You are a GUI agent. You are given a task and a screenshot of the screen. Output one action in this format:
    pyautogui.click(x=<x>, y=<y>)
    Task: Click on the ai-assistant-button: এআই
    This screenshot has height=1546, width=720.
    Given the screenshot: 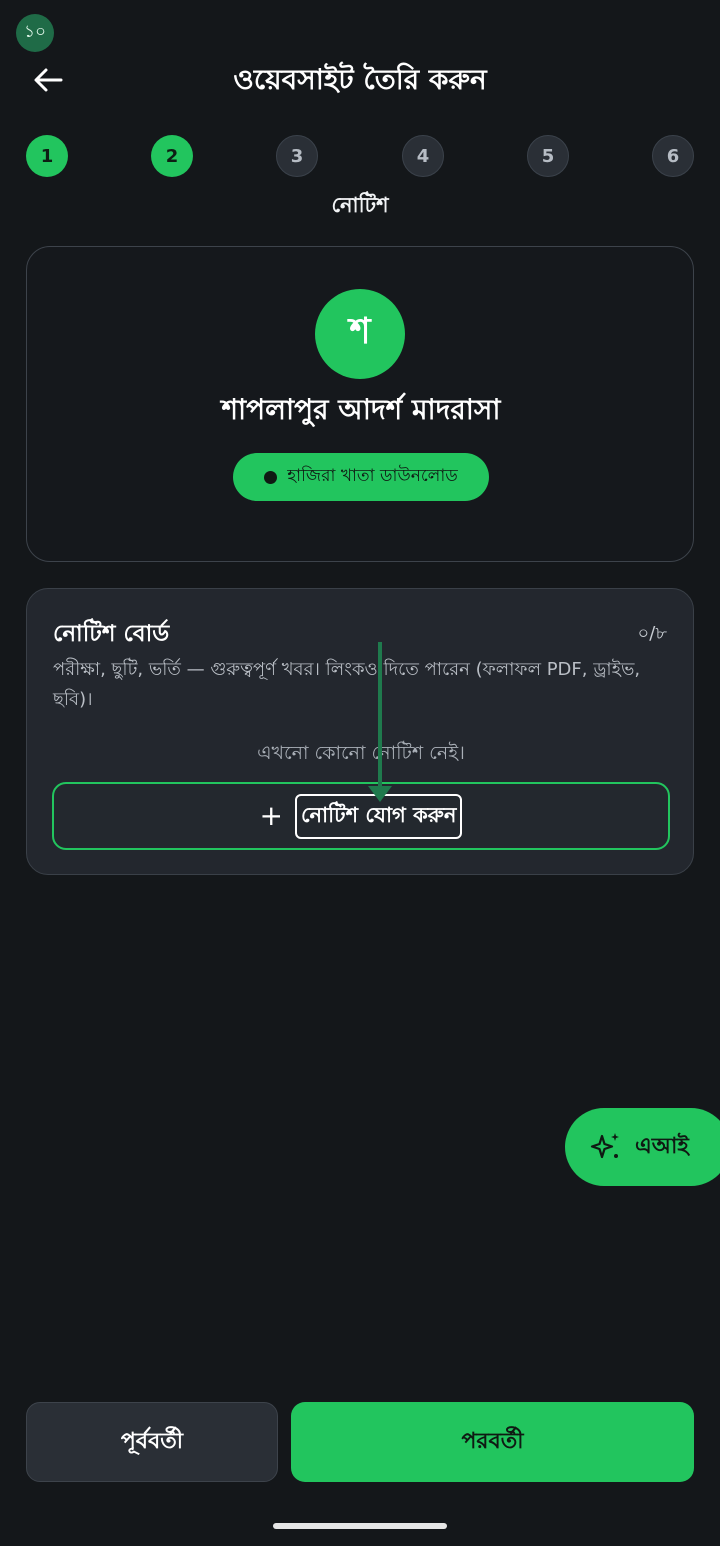 What is the action you would take?
    pyautogui.click(x=642, y=1147)
    